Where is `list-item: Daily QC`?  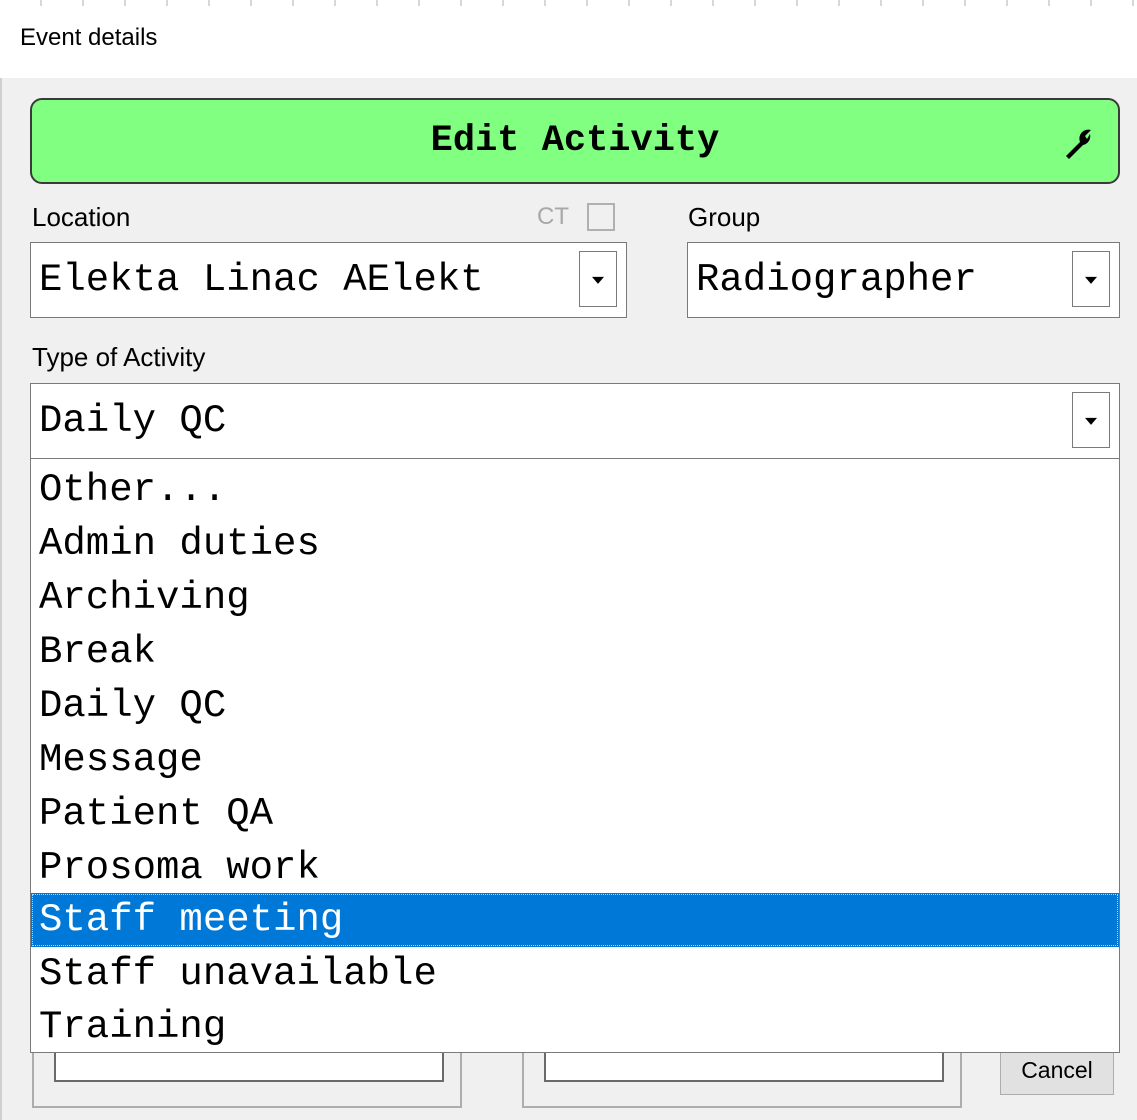 list-item: Daily QC is located at coordinates (575, 706).